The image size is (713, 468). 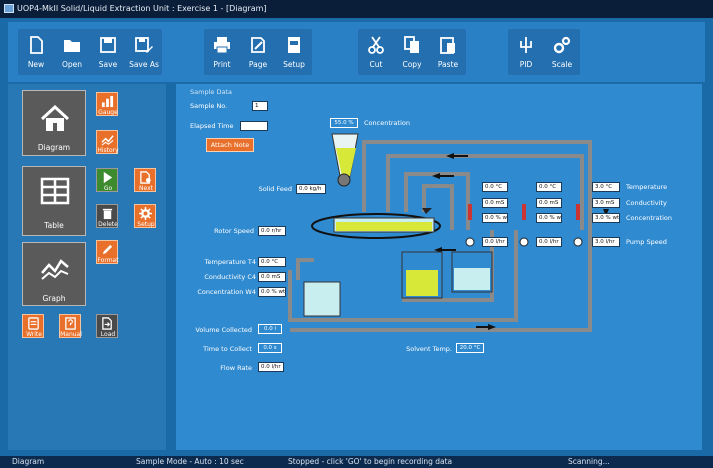 I want to click on collection-vessel, so click(x=322, y=299).